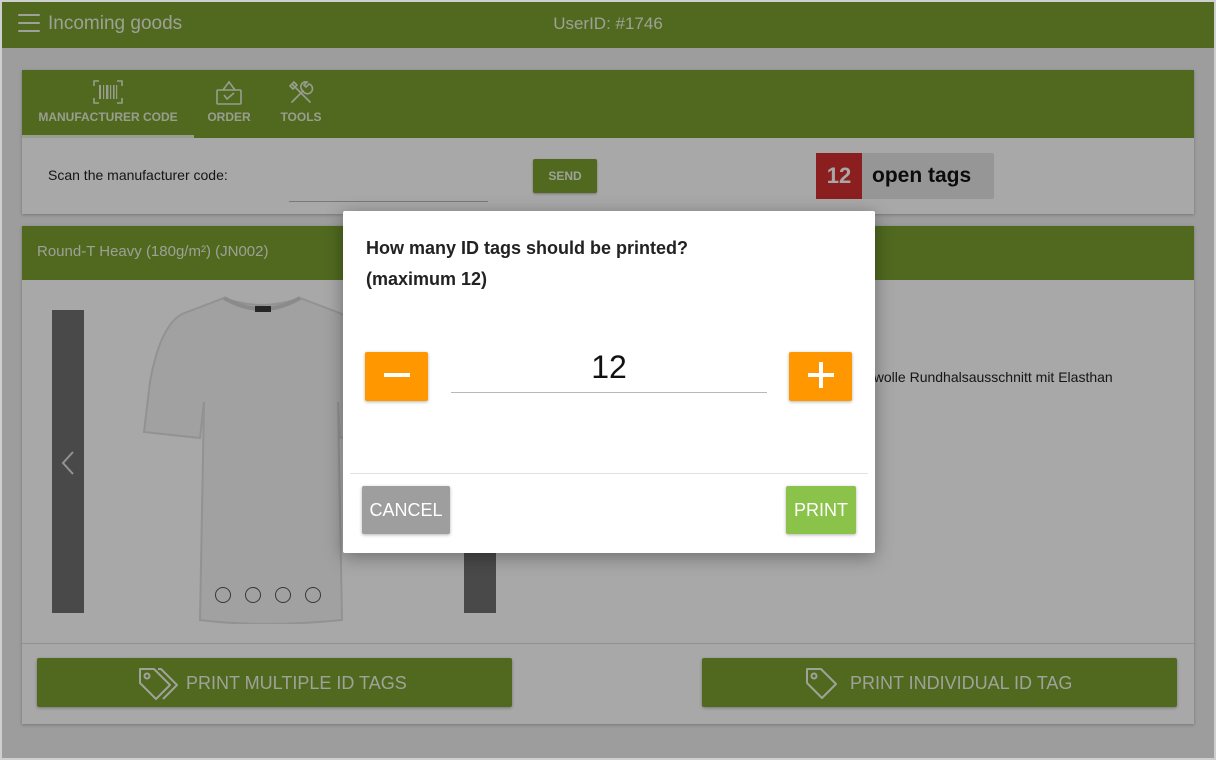 The width and height of the screenshot is (1216, 760). I want to click on print-button: PRINT, so click(821, 510).